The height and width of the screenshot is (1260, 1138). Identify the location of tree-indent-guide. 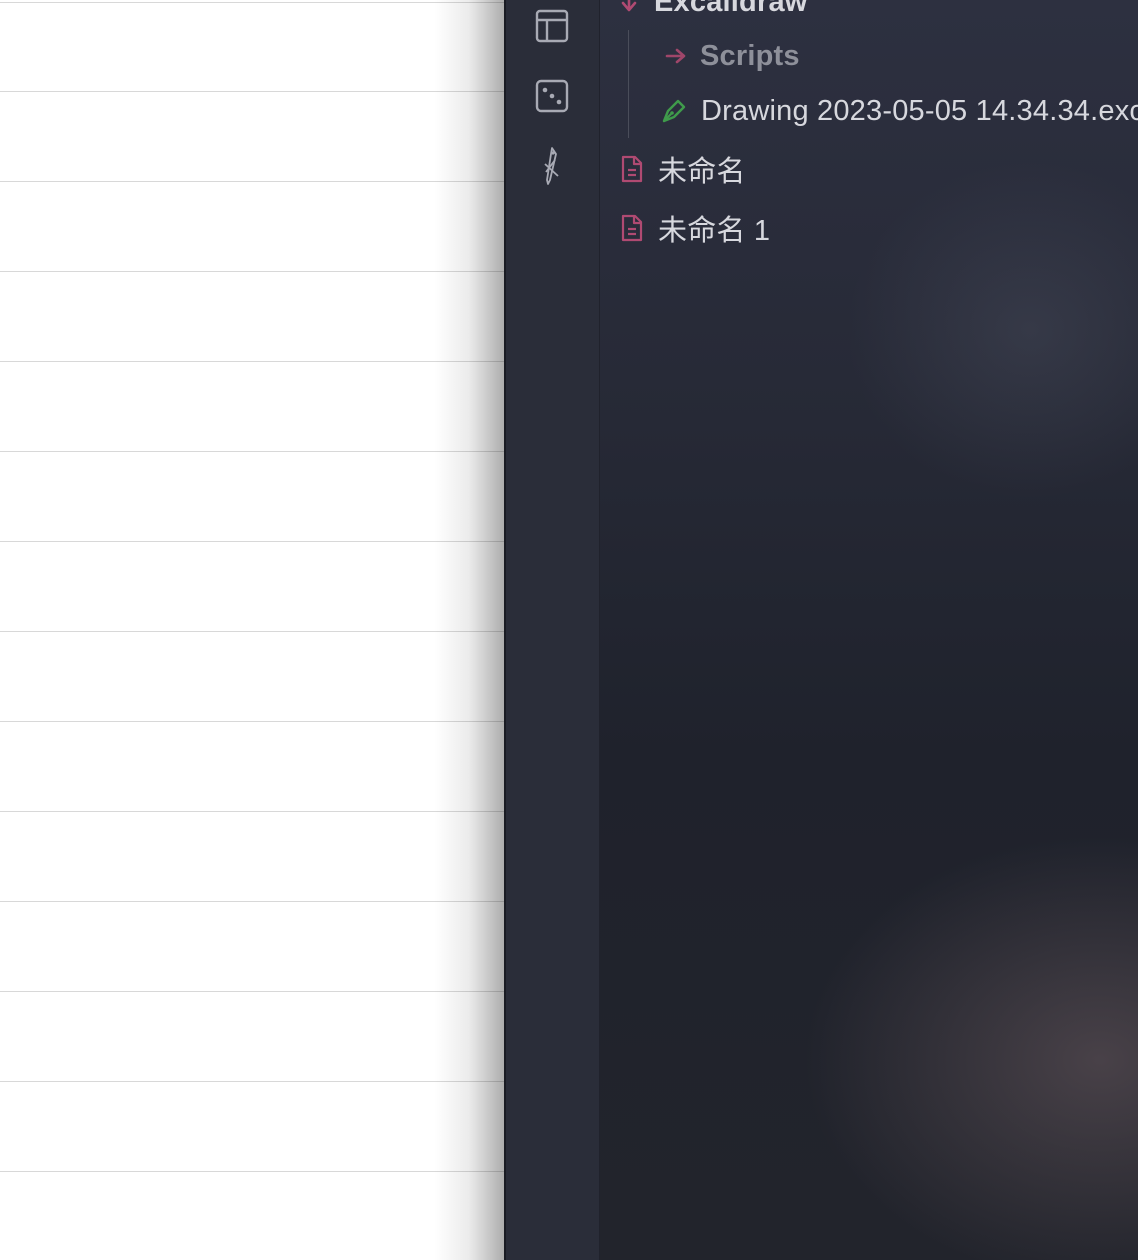
(628, 84).